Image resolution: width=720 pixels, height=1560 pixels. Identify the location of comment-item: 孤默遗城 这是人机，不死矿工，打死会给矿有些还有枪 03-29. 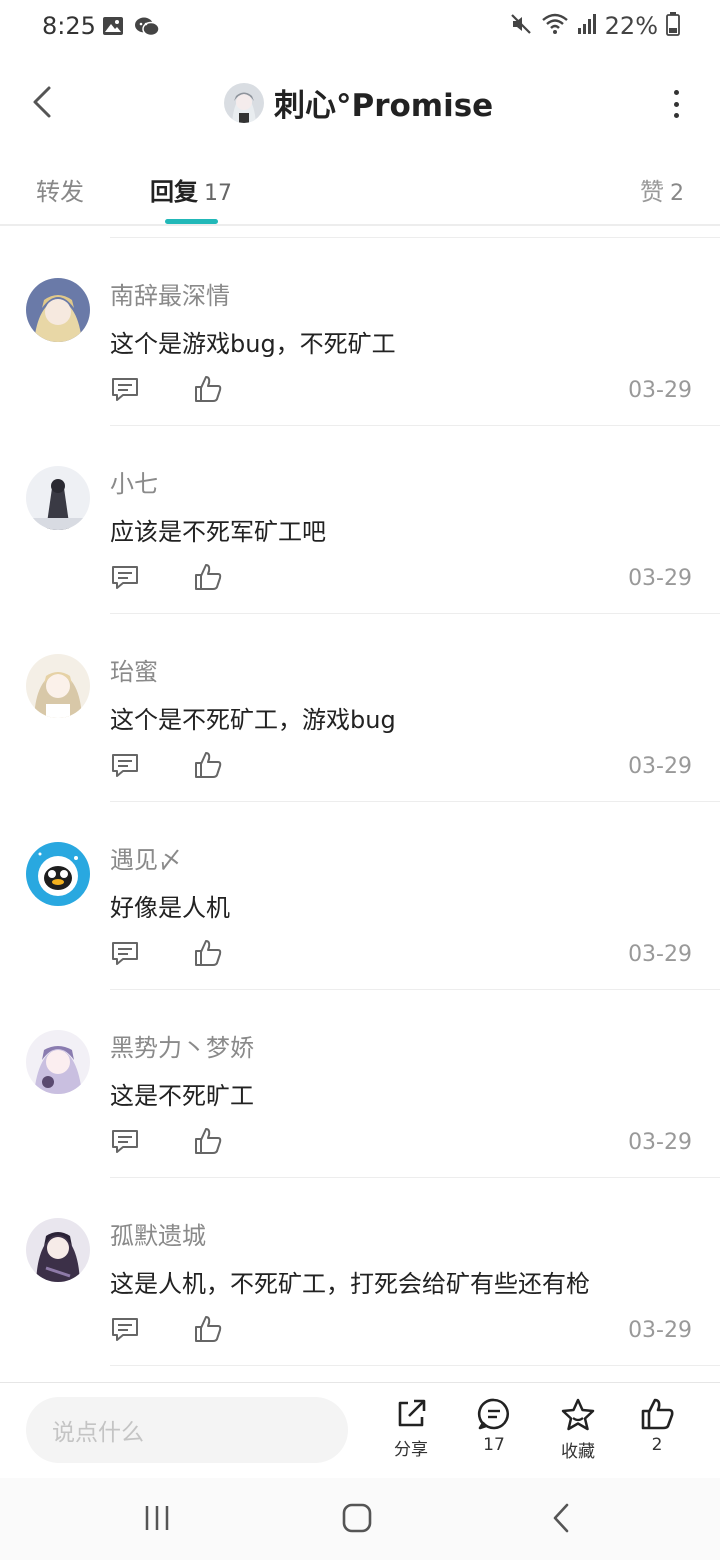
(360, 1272).